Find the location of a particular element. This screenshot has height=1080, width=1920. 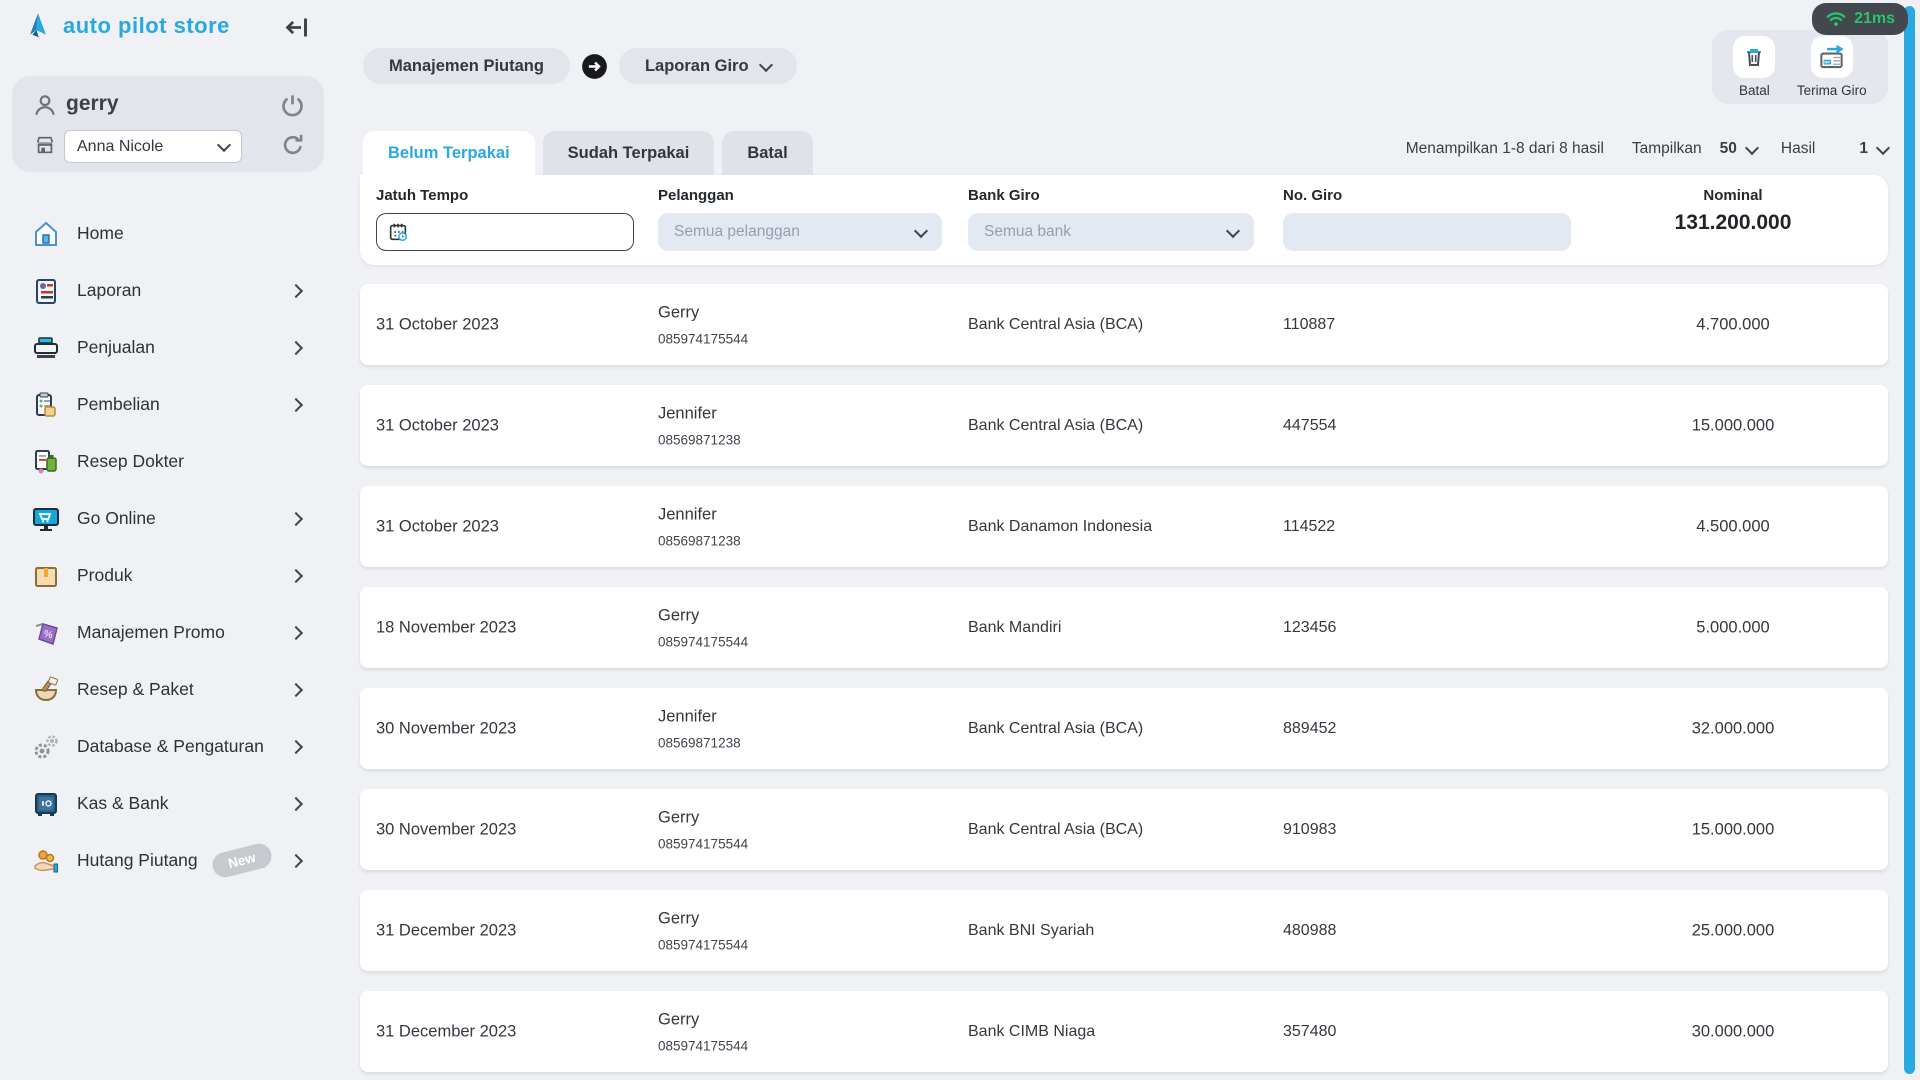

sidebar-item-label: Produk is located at coordinates (105, 575).